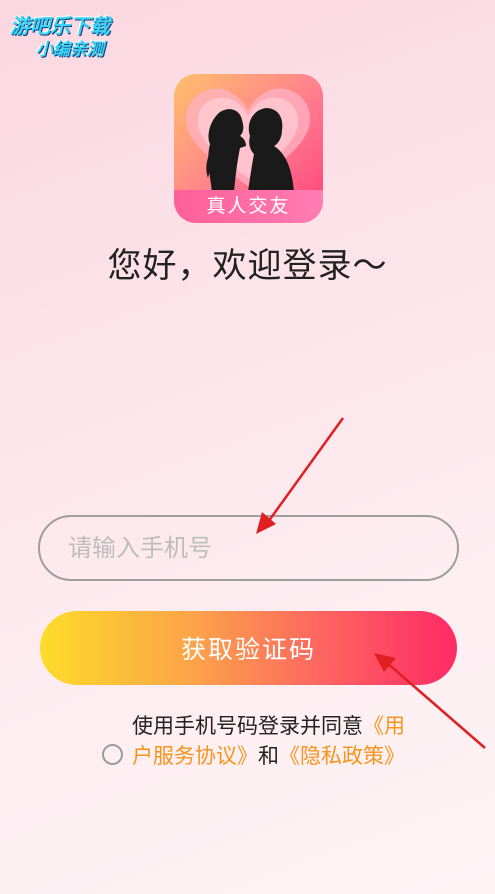 Image resolution: width=495 pixels, height=894 pixels. Describe the element at coordinates (70, 50) in the screenshot. I see `watermark-line-2: 小编亲测` at that location.